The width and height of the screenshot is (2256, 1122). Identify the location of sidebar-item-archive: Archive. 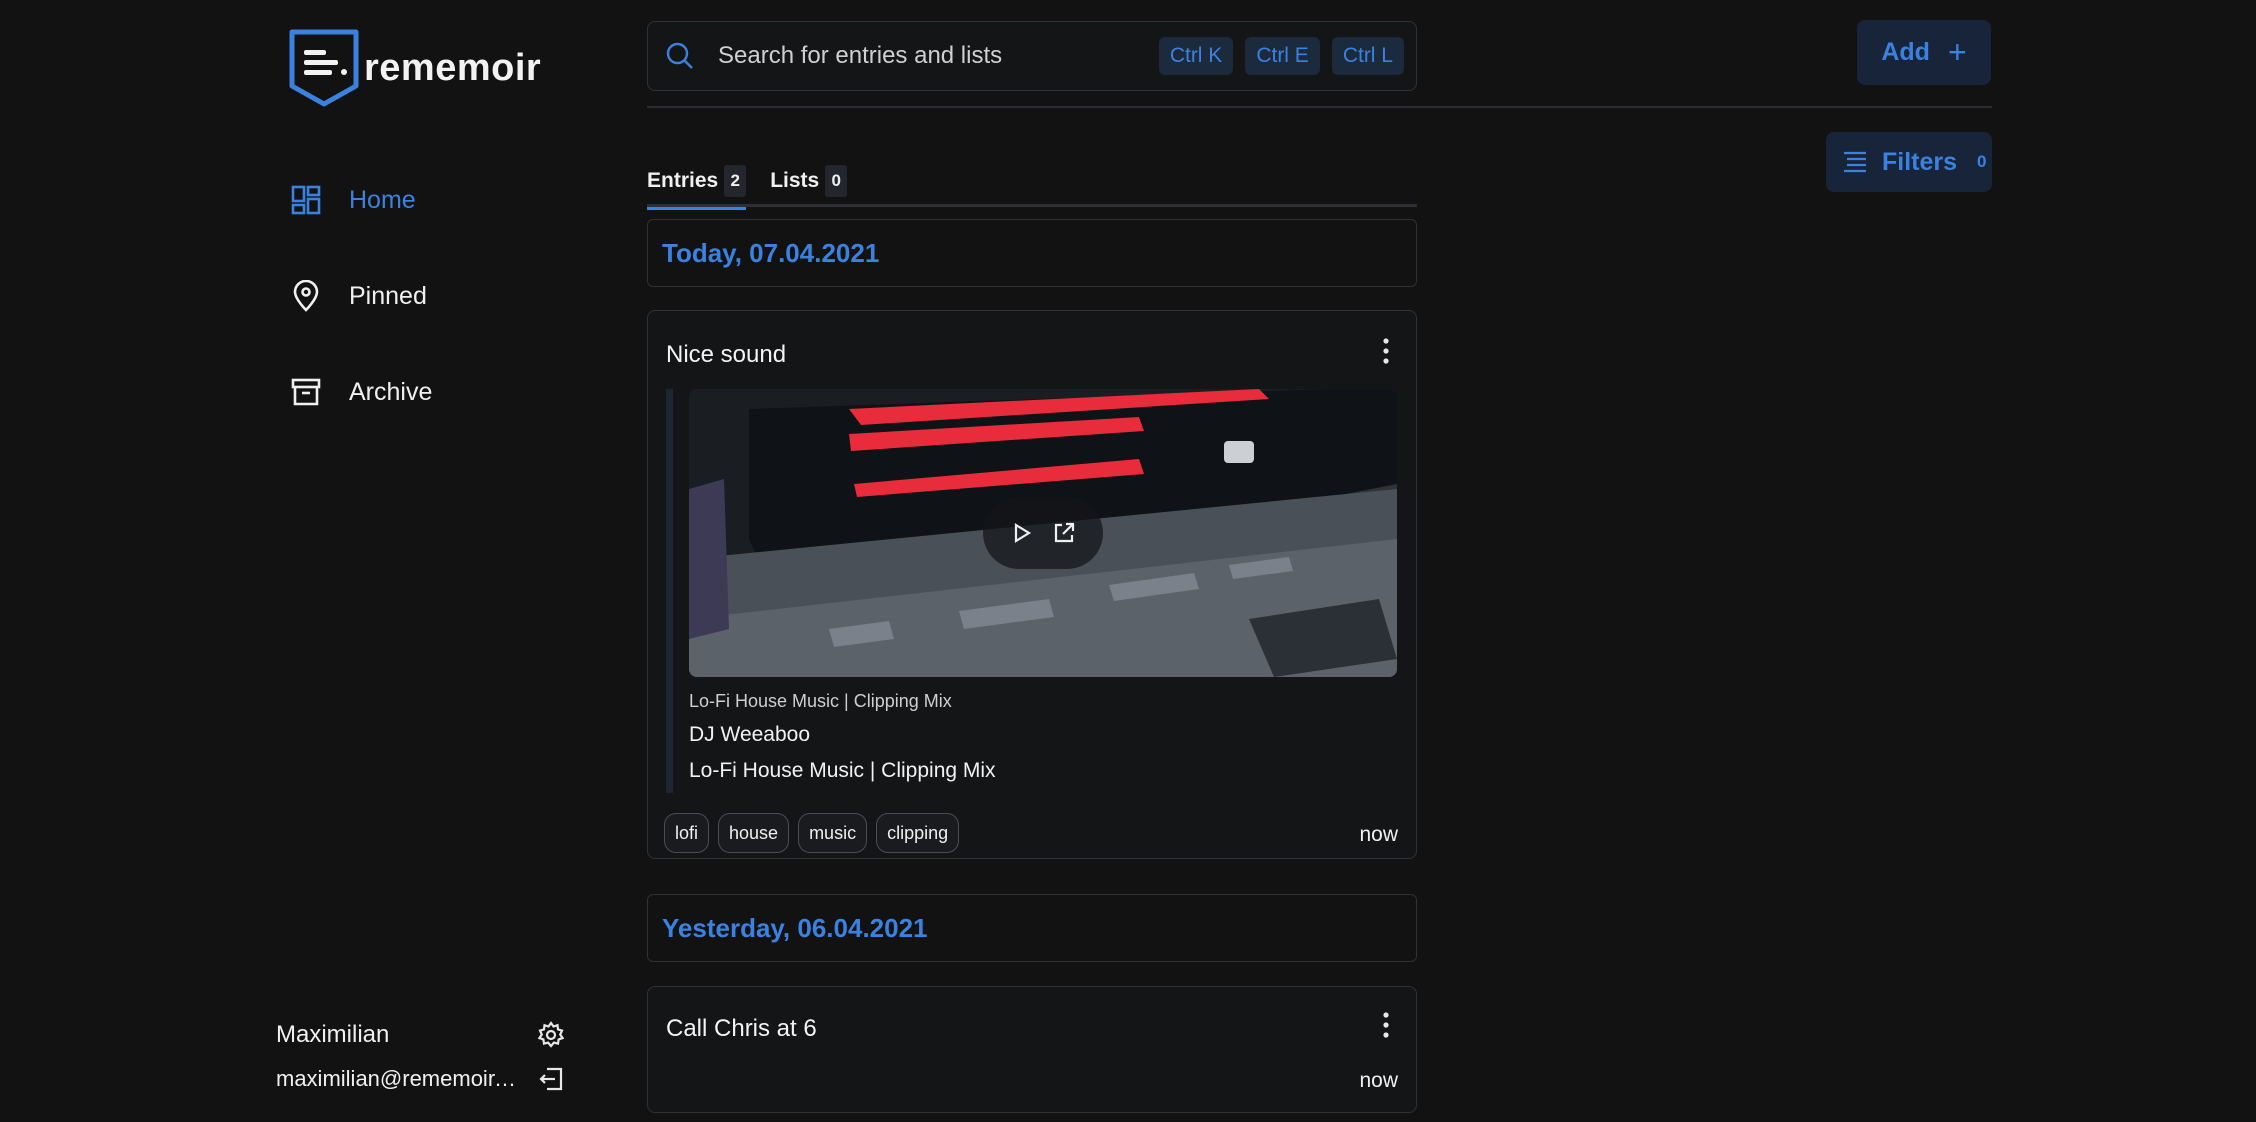
(361, 392).